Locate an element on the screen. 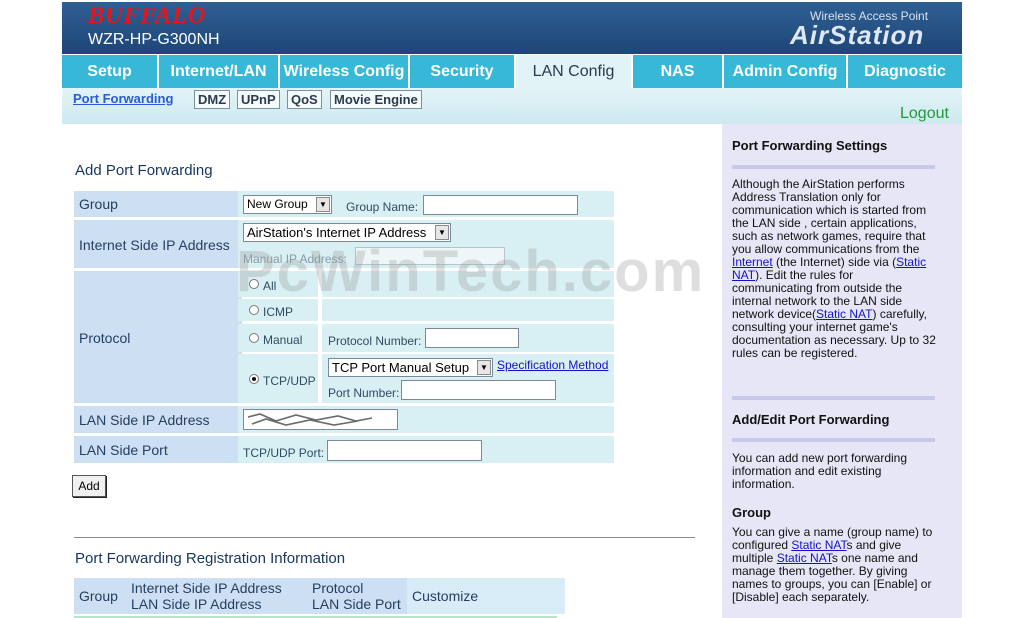  lan-port-label: LAN Side Port is located at coordinates (123, 450).